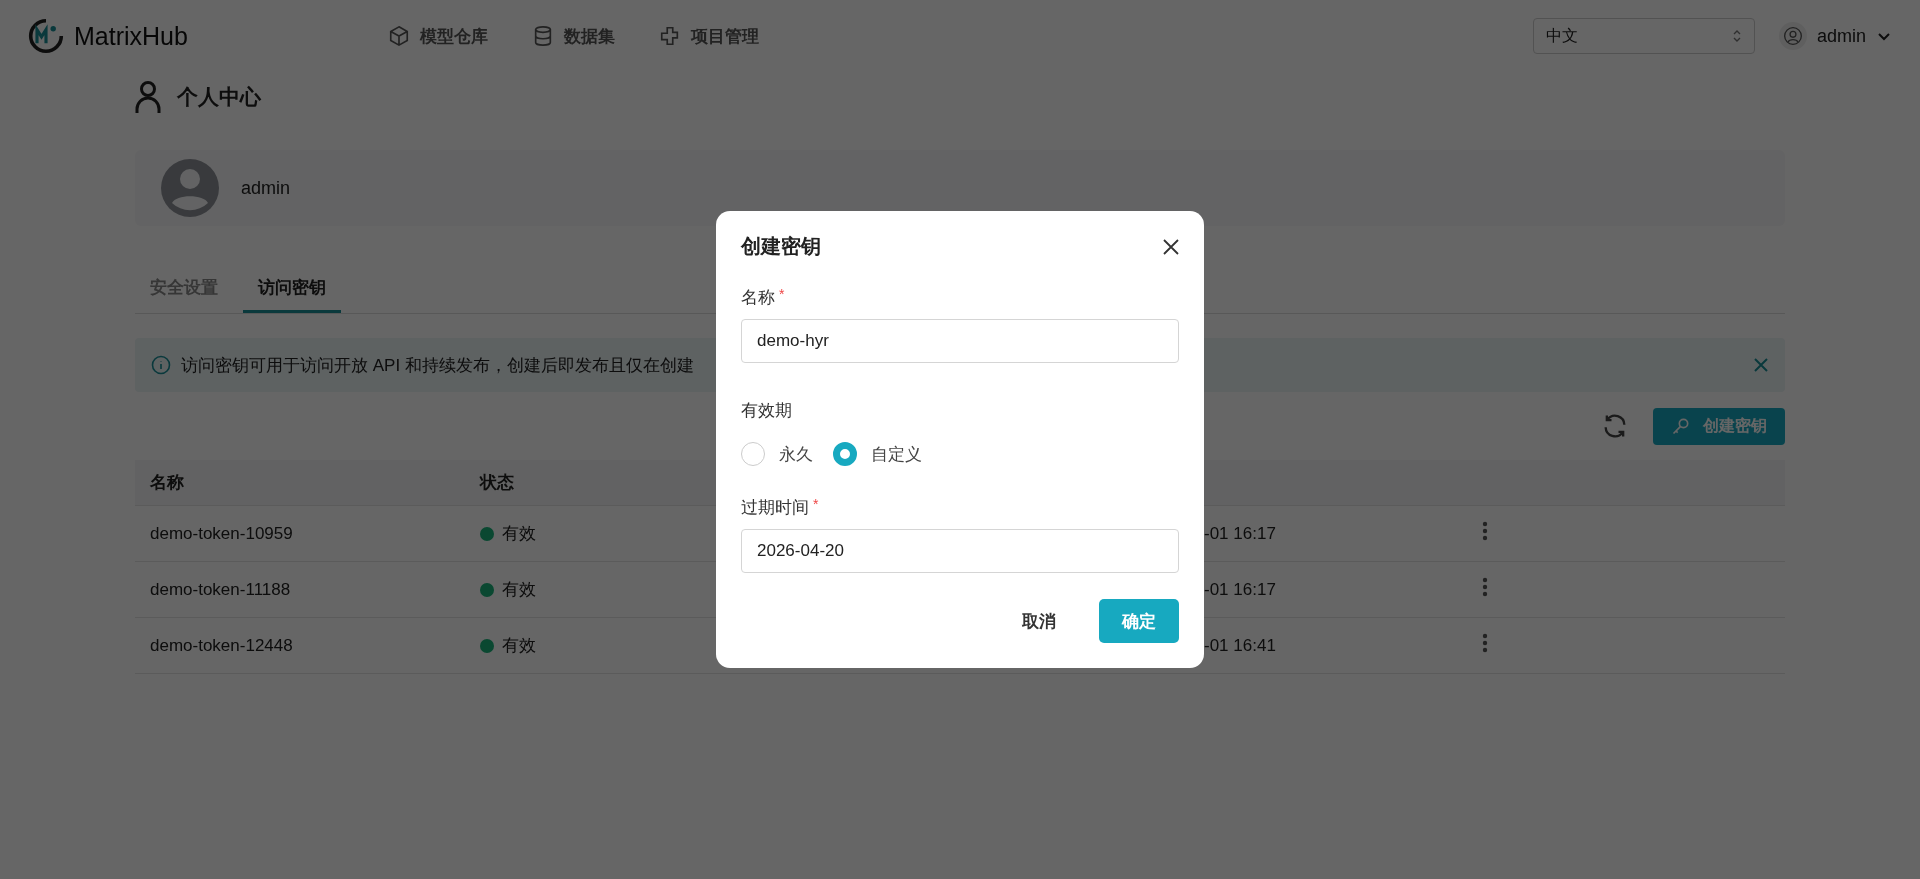 This screenshot has width=1920, height=879. What do you see at coordinates (161, 365) in the screenshot?
I see `info-icon` at bounding box center [161, 365].